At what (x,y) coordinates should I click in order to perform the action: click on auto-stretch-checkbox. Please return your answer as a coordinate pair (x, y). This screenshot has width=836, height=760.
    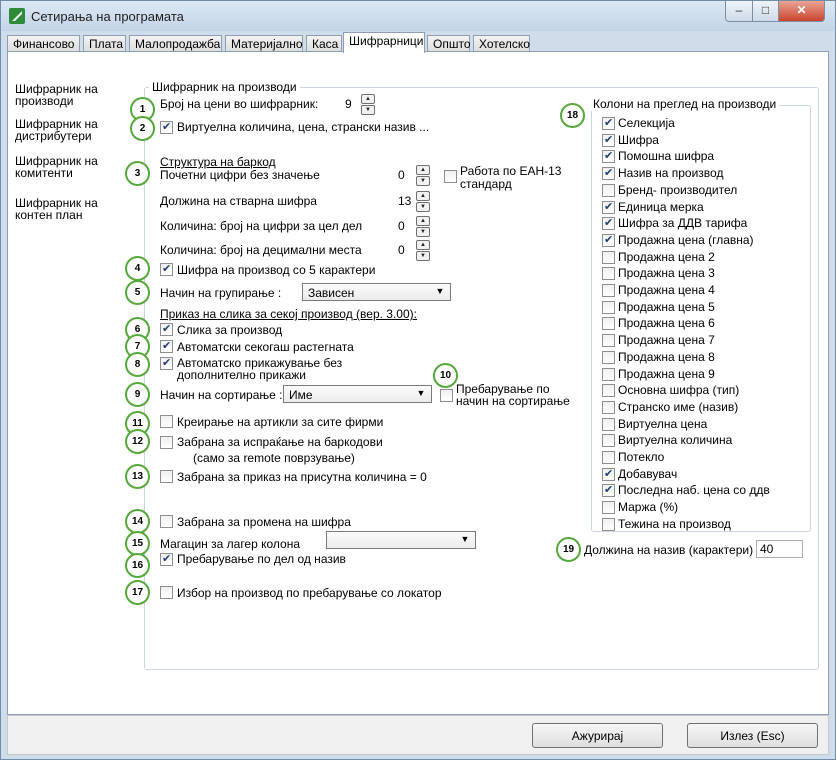
    Looking at the image, I should click on (166, 346).